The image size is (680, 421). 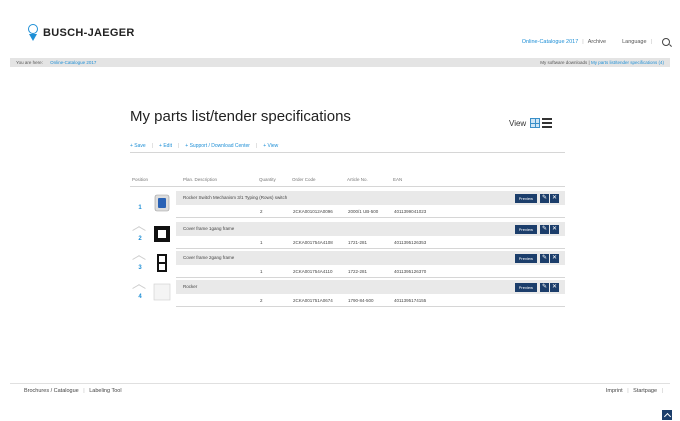 What do you see at coordinates (240, 117) in the screenshot?
I see `page-title: My parts list/tender specifications` at bounding box center [240, 117].